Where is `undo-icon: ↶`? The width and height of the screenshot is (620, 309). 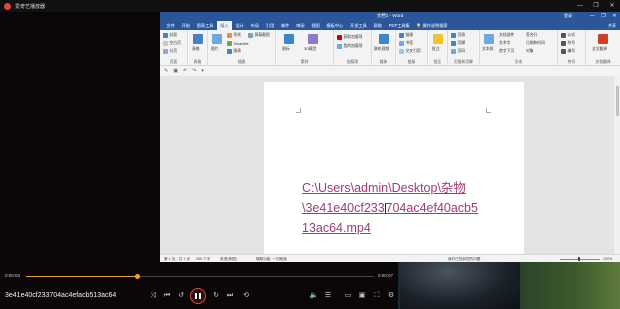
undo-icon: ↶ is located at coordinates (185, 71).